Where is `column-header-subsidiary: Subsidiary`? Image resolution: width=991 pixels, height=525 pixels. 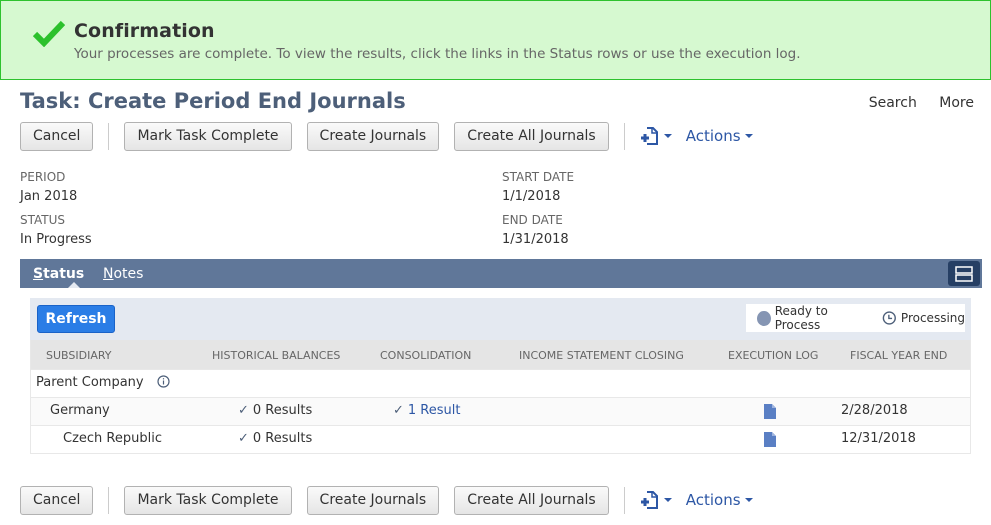
column-header-subsidiary: Subsidiary is located at coordinates (79, 355).